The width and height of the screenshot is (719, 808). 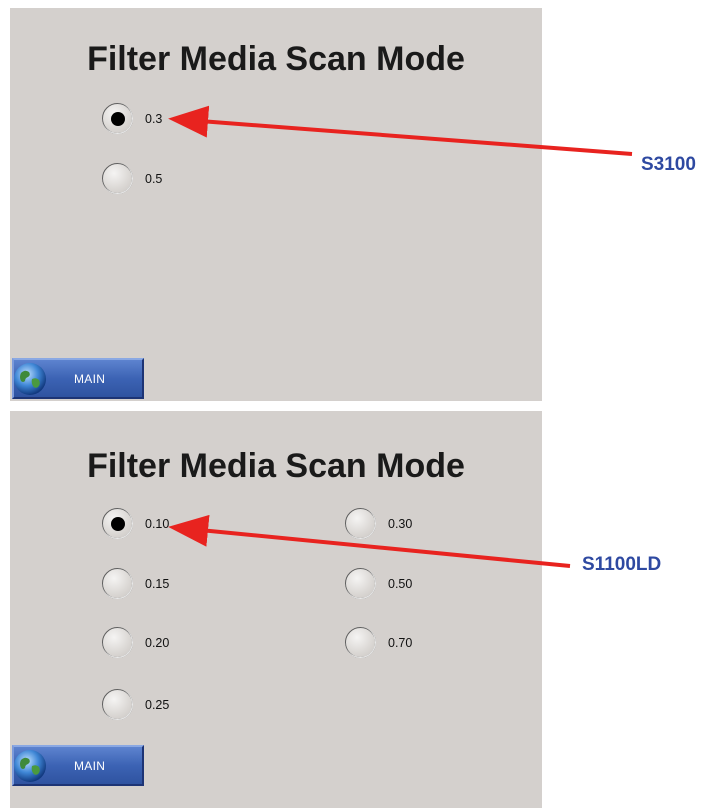 What do you see at coordinates (135, 642) in the screenshot?
I see `radio-option-0-20: 0.20` at bounding box center [135, 642].